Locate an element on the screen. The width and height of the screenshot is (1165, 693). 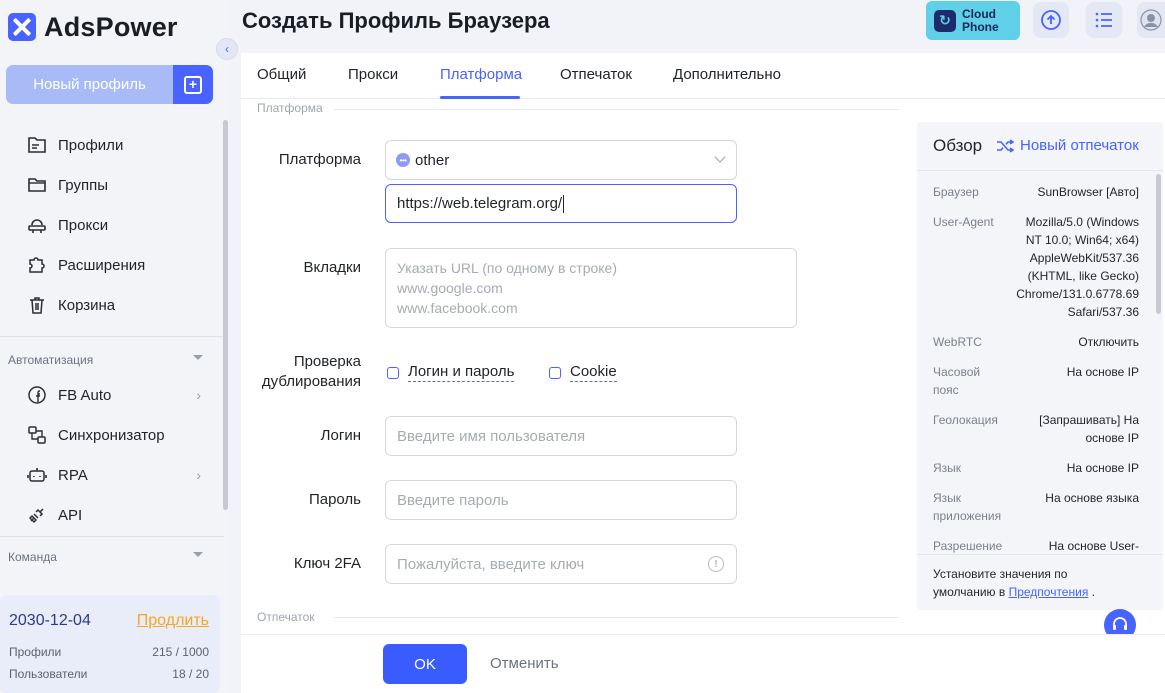
cloud-phone-line2: Phone is located at coordinates (980, 26).